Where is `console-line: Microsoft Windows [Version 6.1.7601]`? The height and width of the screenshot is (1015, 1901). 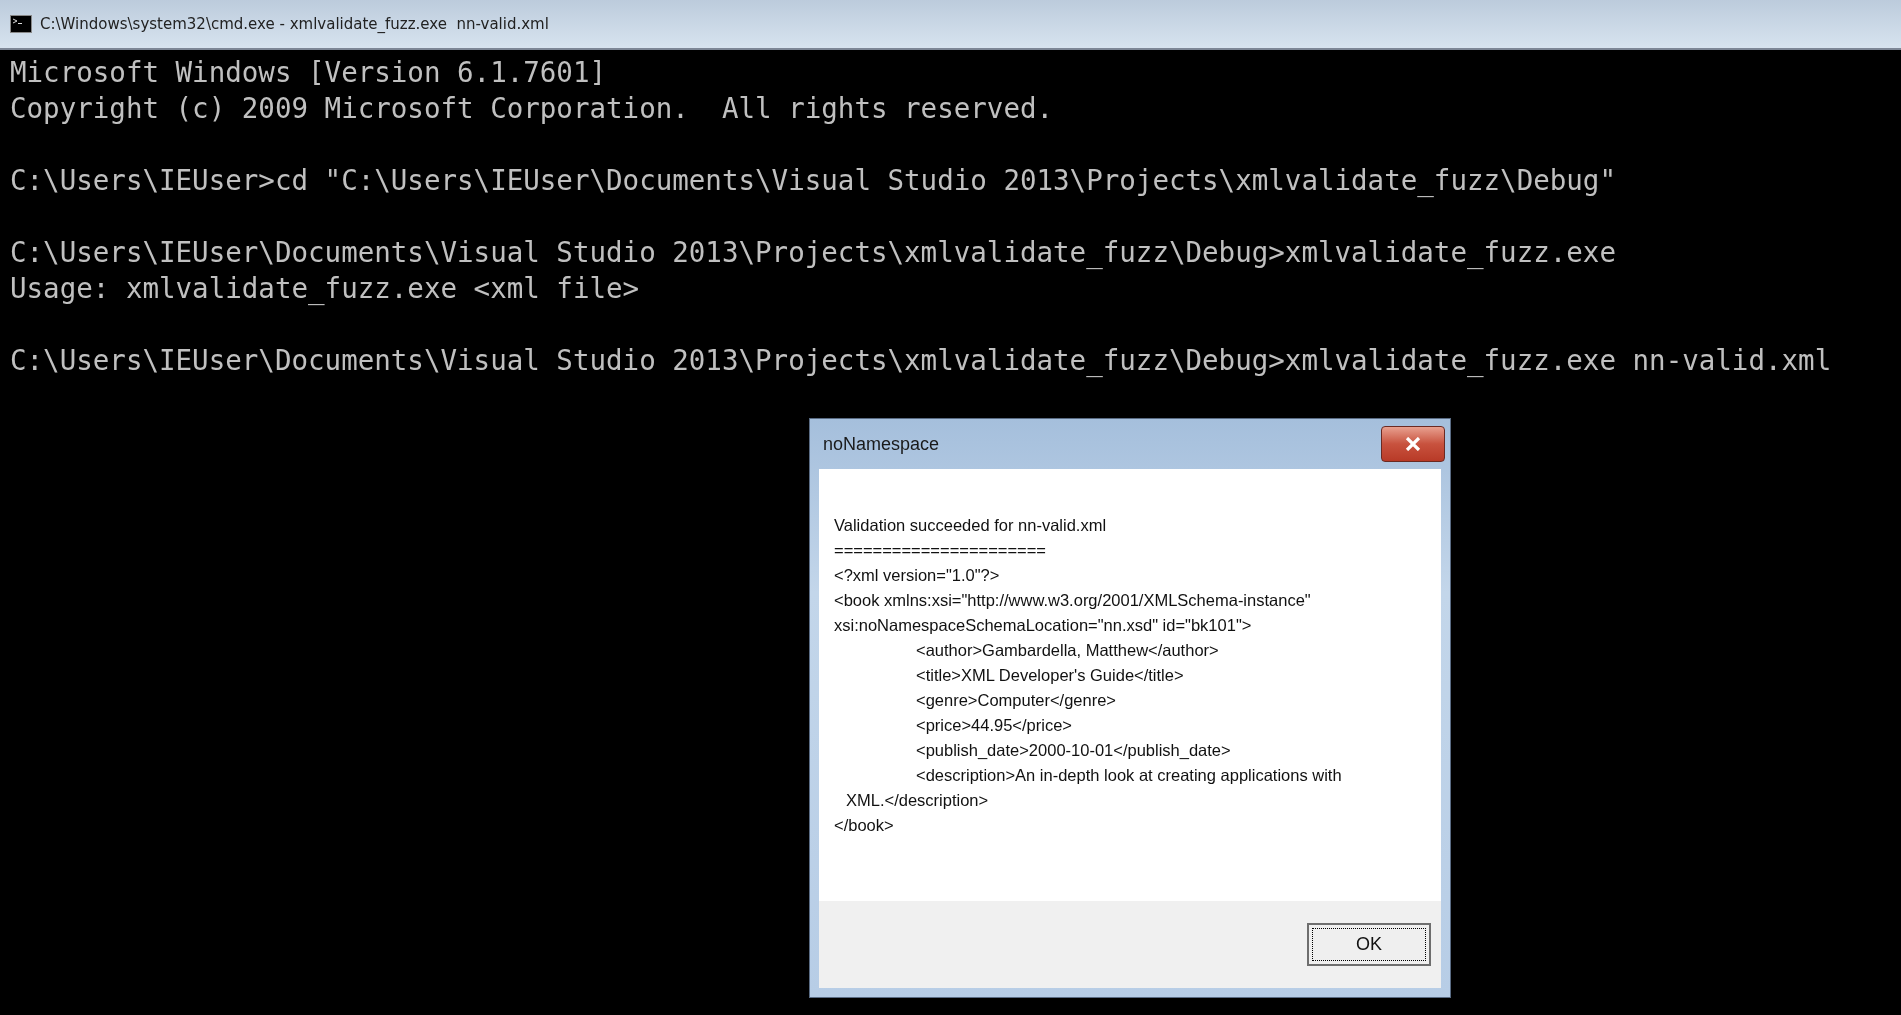
console-line: Microsoft Windows [Version 6.1.7601] is located at coordinates (309, 72).